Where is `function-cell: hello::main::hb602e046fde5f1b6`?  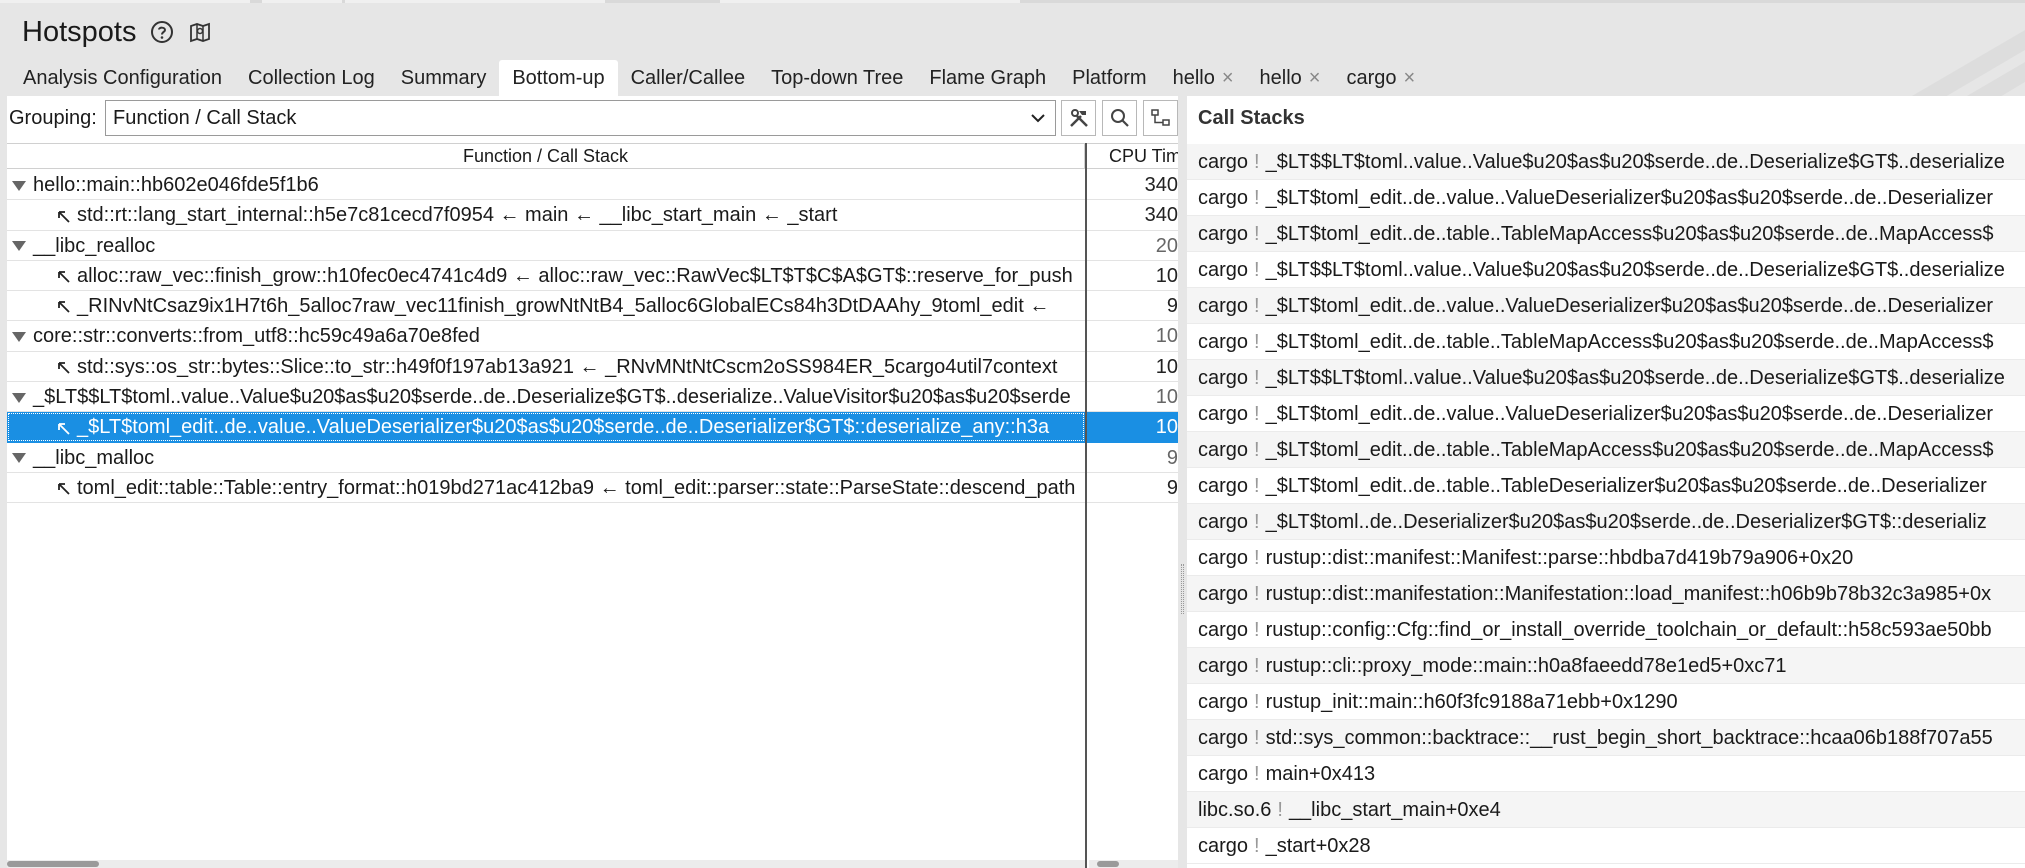
function-cell: hello::main::hb602e046fde5f1b6 is located at coordinates (546, 185).